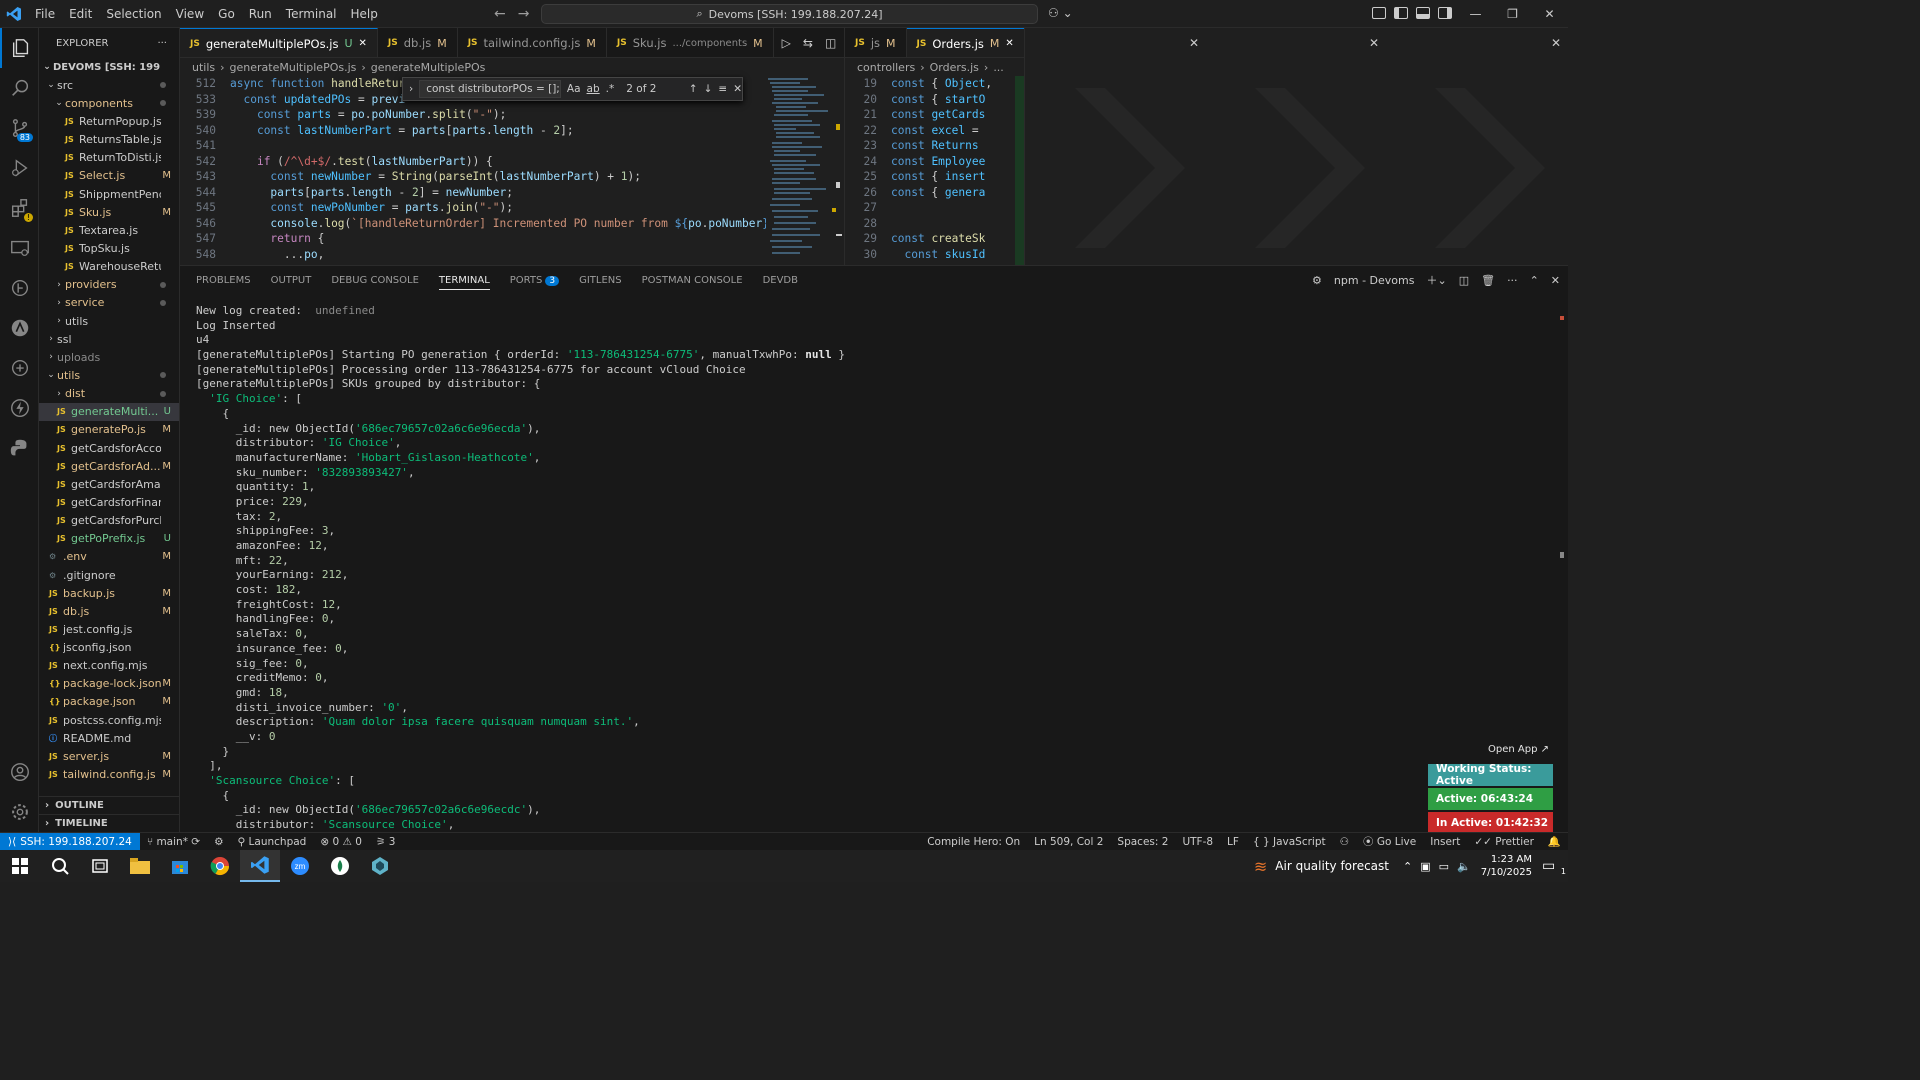 The image size is (1920, 1080). Describe the element at coordinates (272, 842) in the screenshot. I see `launchpad-item: ⚲ Launchpad` at that location.